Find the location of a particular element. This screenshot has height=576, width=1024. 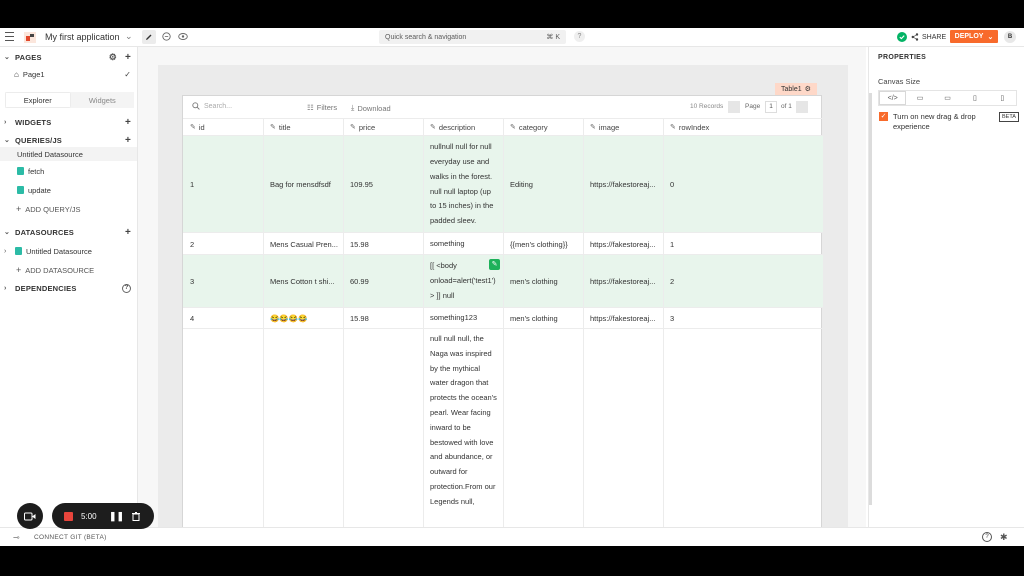

size-option-tablet: ▯ is located at coordinates (974, 98).